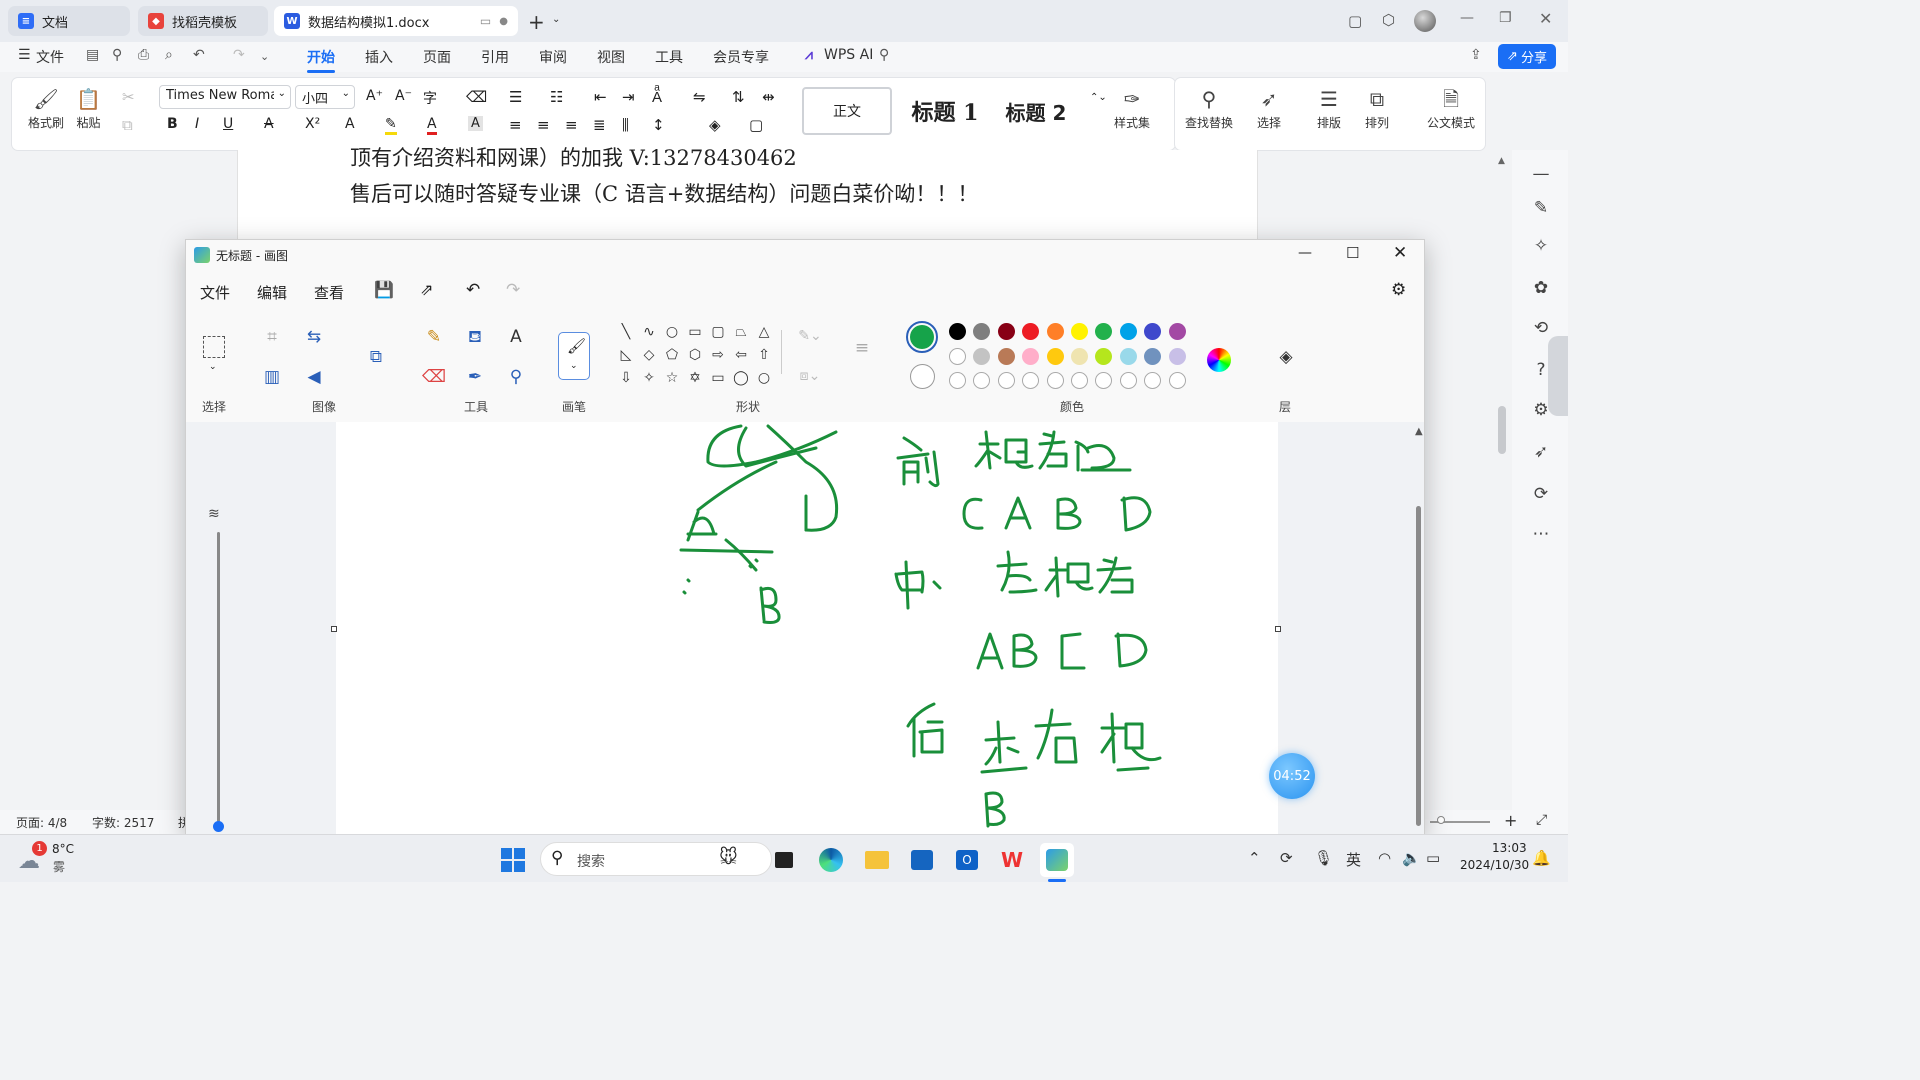 The height and width of the screenshot is (1080, 1920). I want to click on paint-menu-file: 文件, so click(215, 292).